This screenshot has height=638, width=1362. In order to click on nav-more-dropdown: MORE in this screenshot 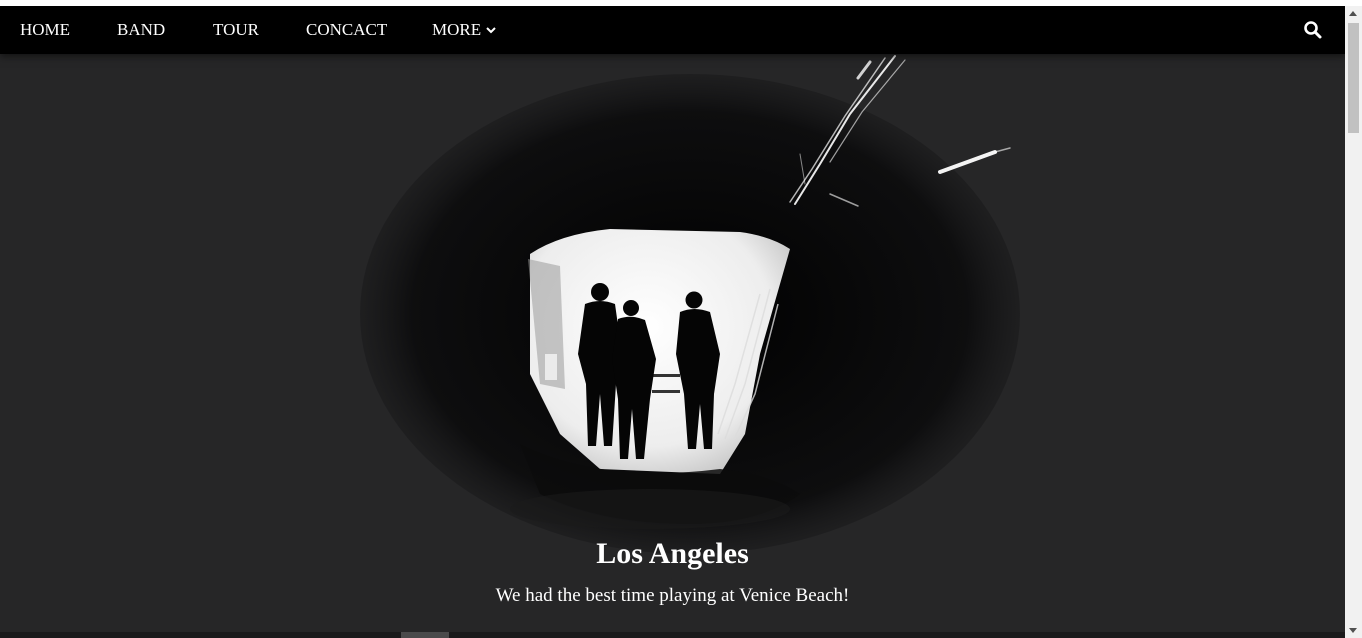, I will do `click(464, 30)`.